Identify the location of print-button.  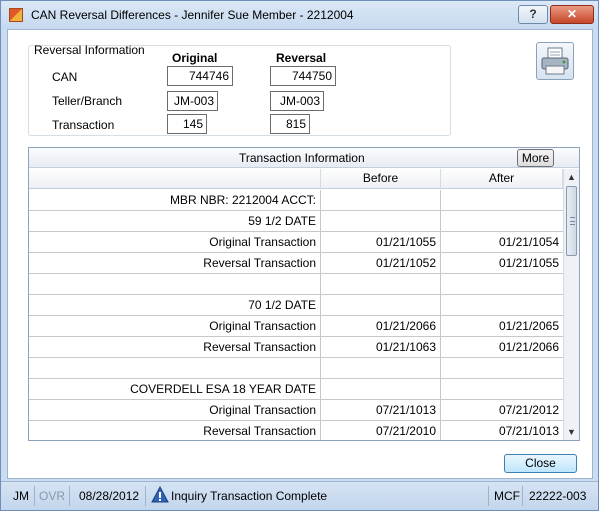
(555, 61).